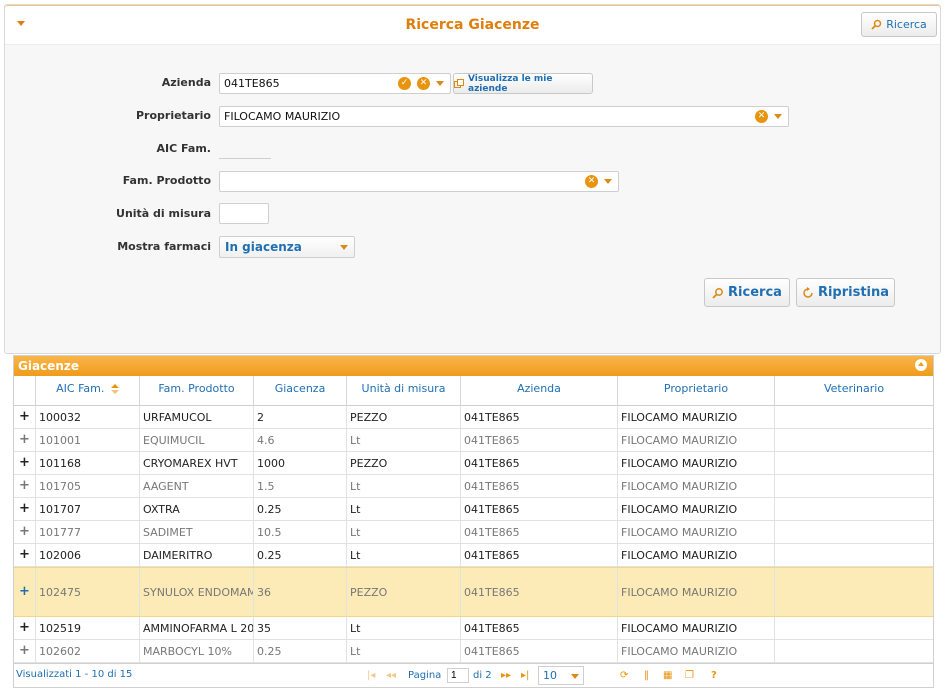  What do you see at coordinates (646, 675) in the screenshot?
I see `columns-icon: ‖` at bounding box center [646, 675].